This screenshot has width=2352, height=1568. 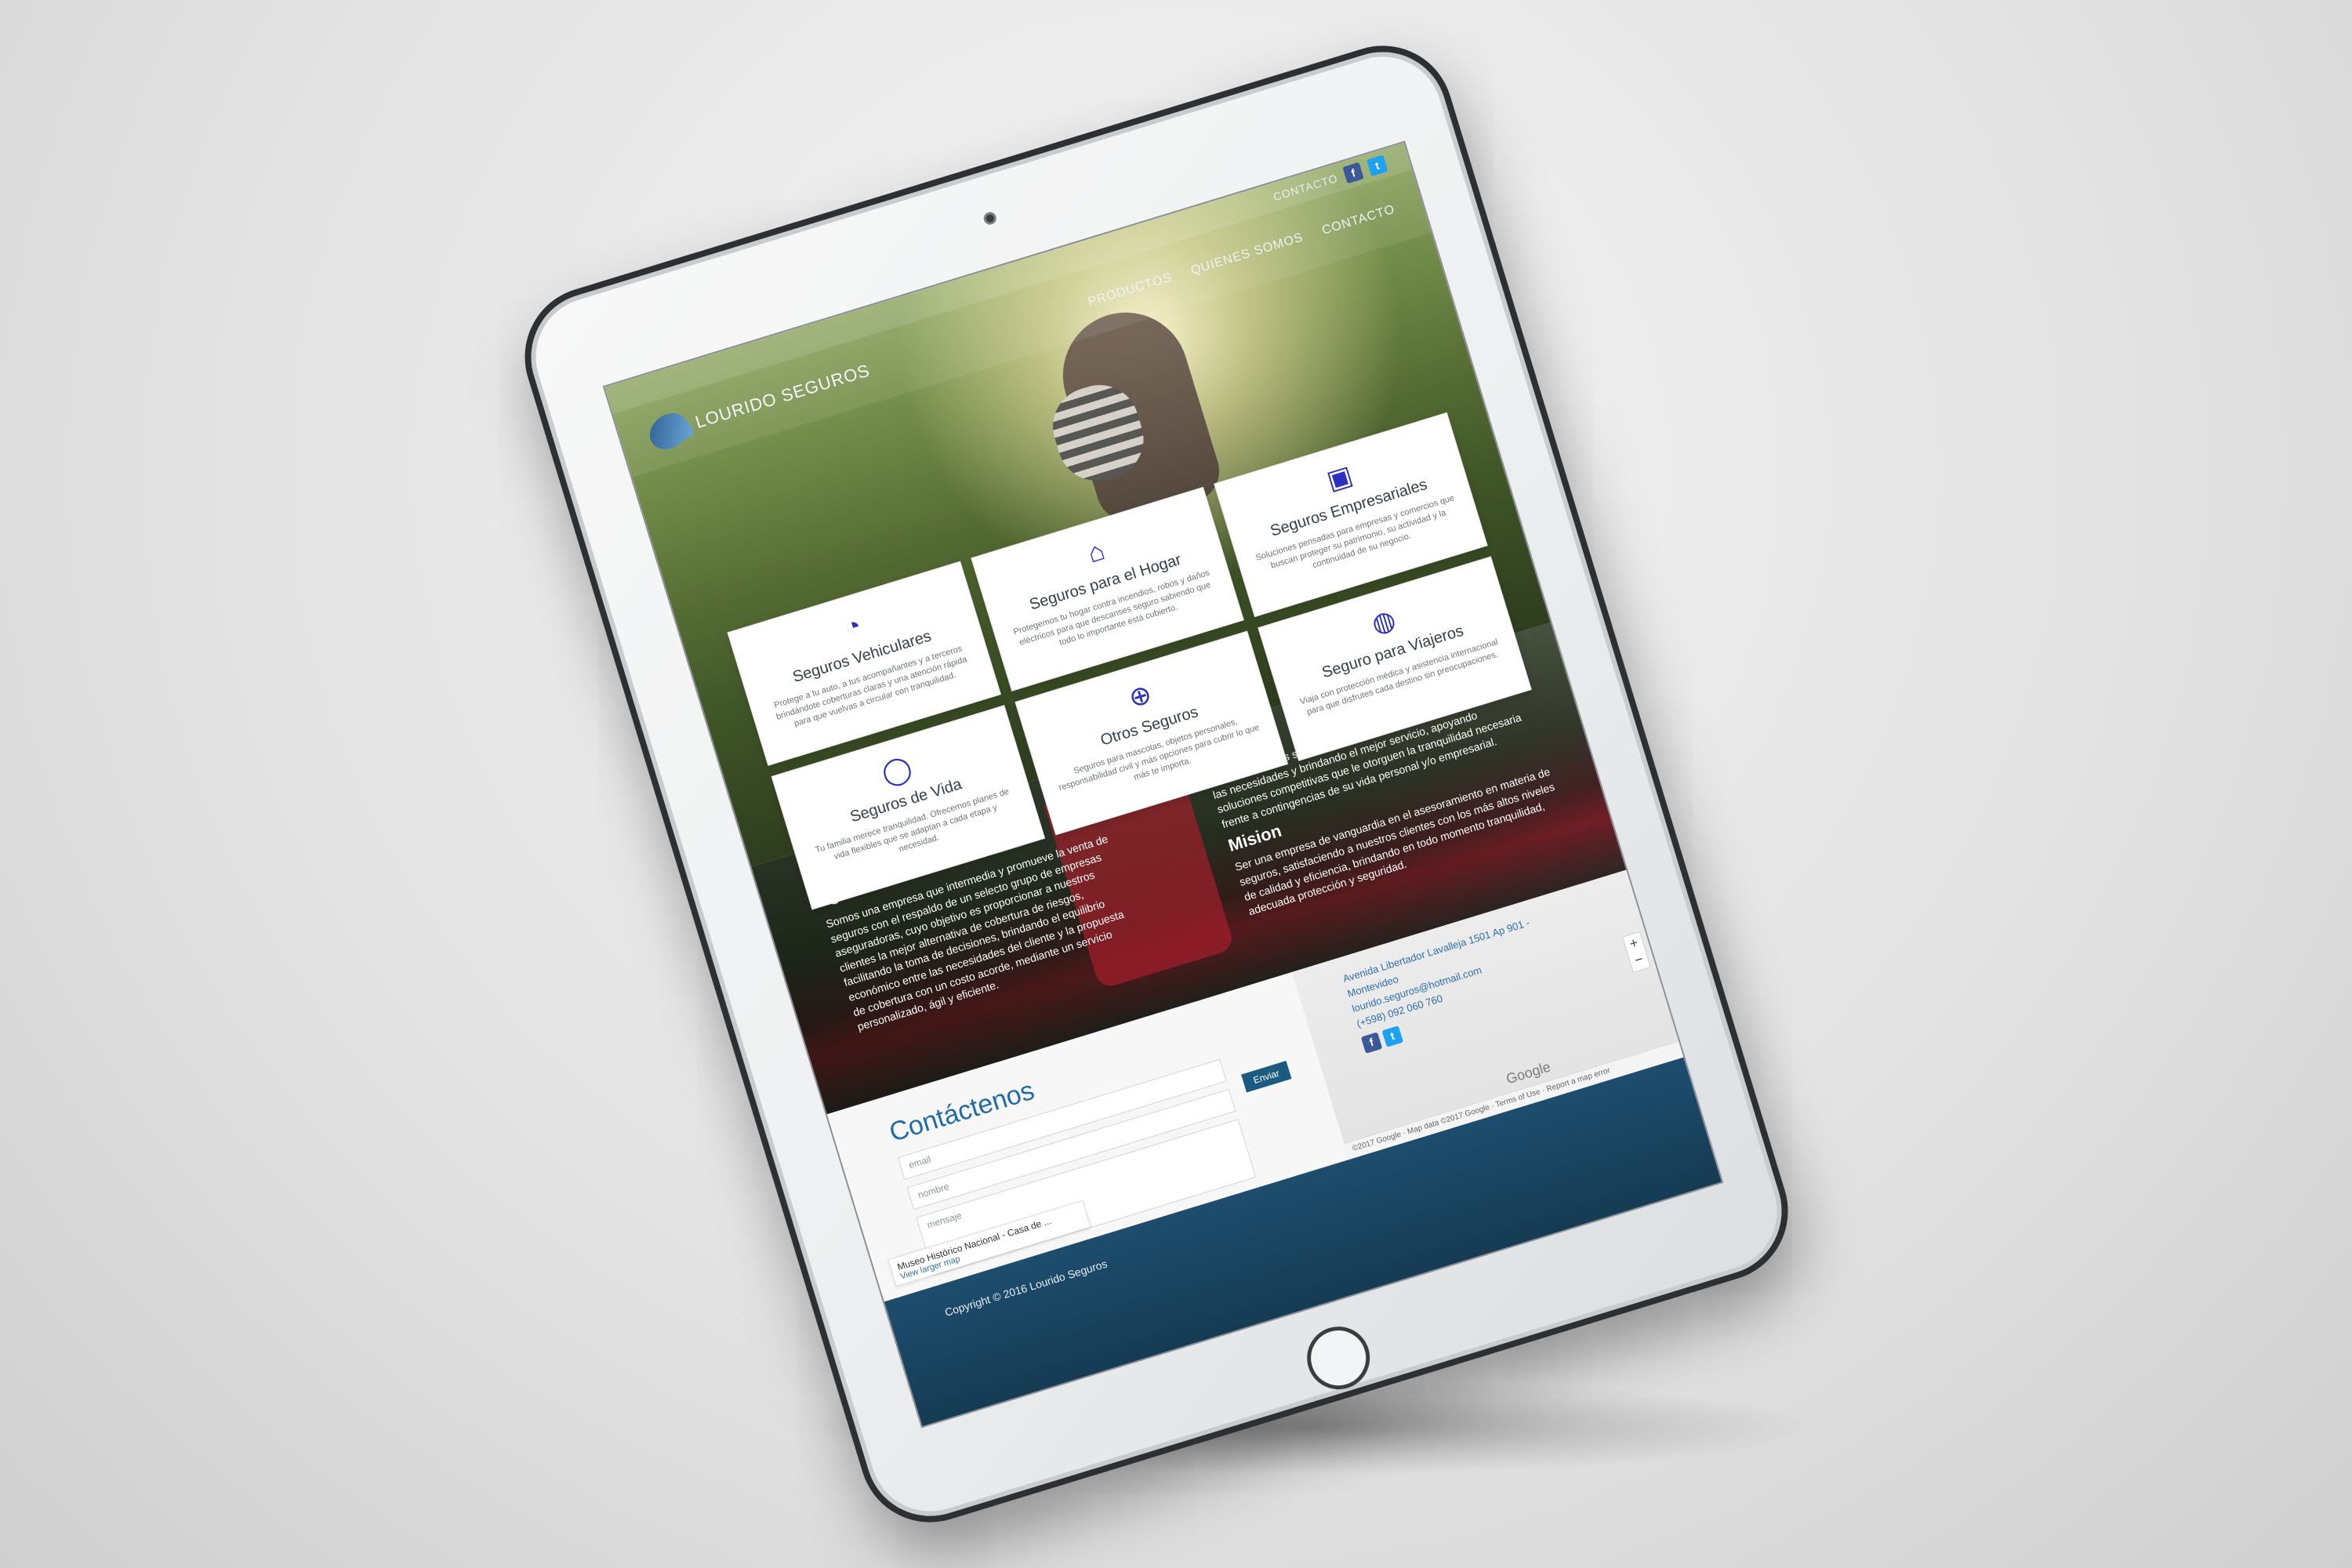 I want to click on briefcase-icon: ▣, so click(x=1339, y=477).